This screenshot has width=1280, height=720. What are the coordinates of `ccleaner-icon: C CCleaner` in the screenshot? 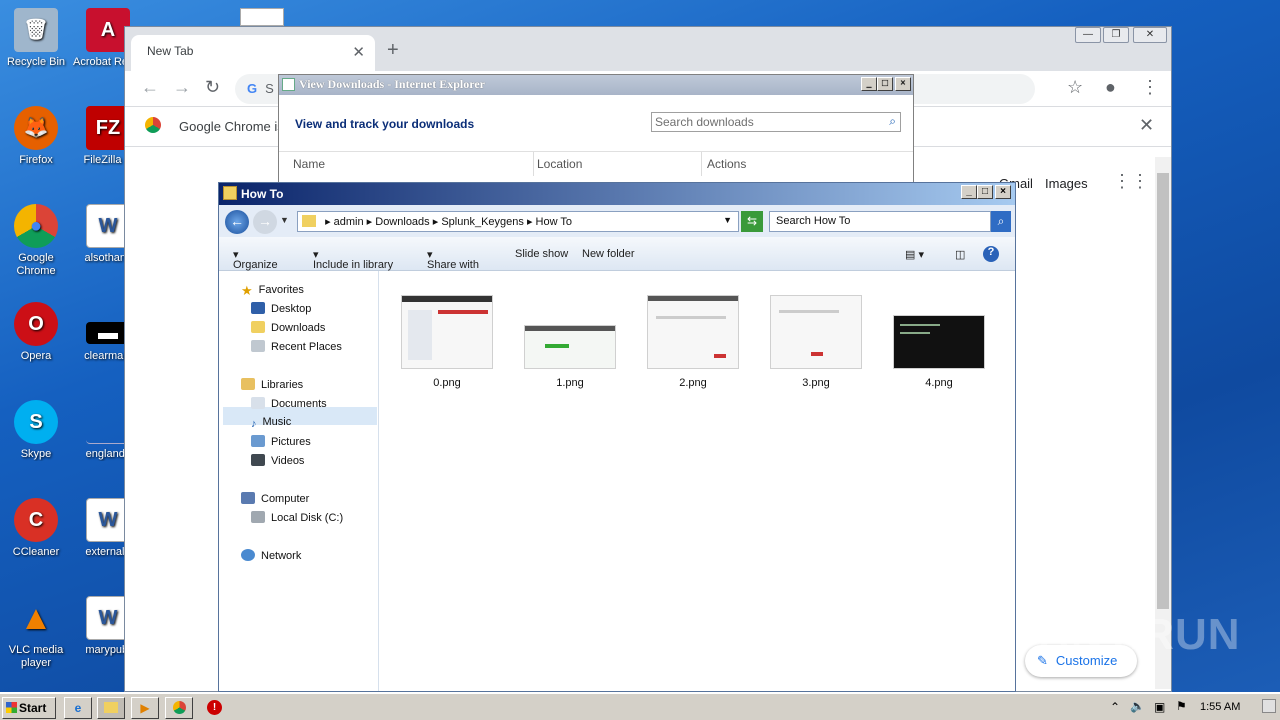 It's located at (36, 528).